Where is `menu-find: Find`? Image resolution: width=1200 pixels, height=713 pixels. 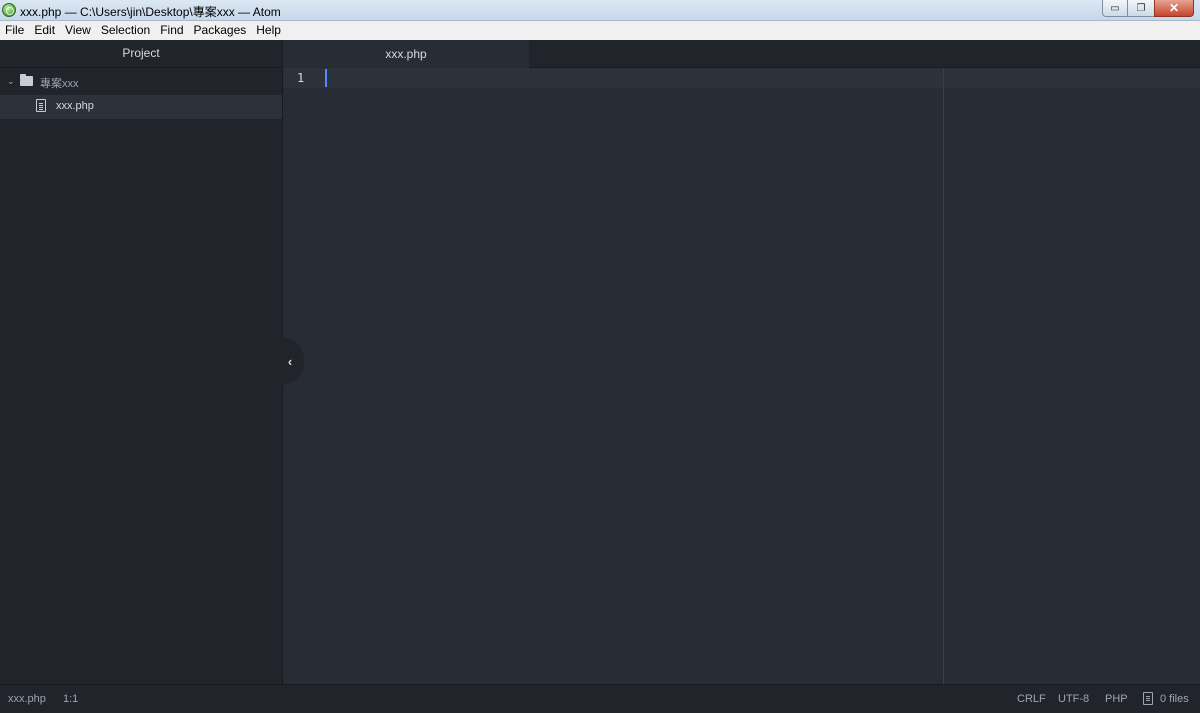
menu-find: Find is located at coordinates (171, 30).